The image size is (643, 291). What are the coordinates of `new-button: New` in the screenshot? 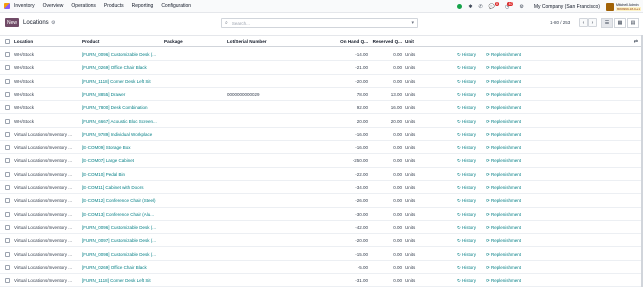 It's located at (12, 22).